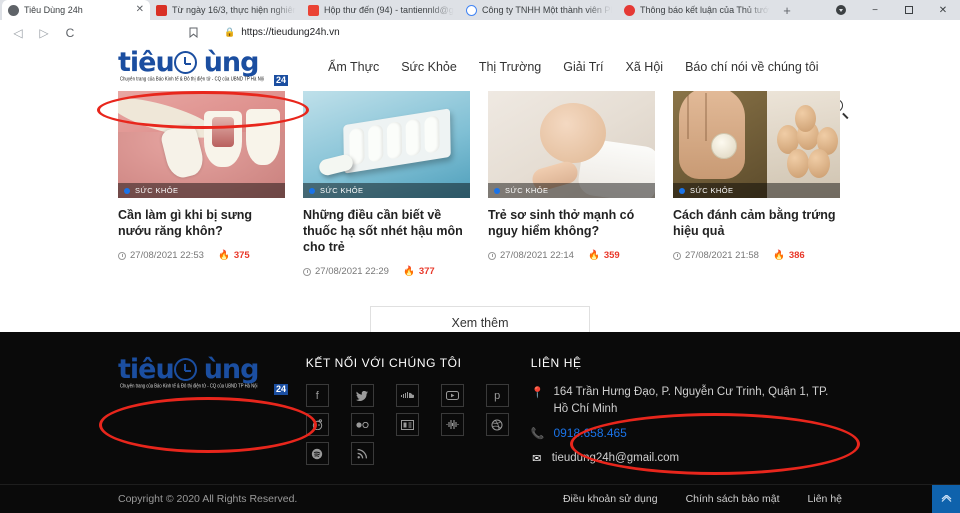 This screenshot has height=513, width=960. What do you see at coordinates (234, 10) in the screenshot?
I see `tab-title: Từ ngày 16/3, thực hiện nghiêm việc đ` at bounding box center [234, 10].